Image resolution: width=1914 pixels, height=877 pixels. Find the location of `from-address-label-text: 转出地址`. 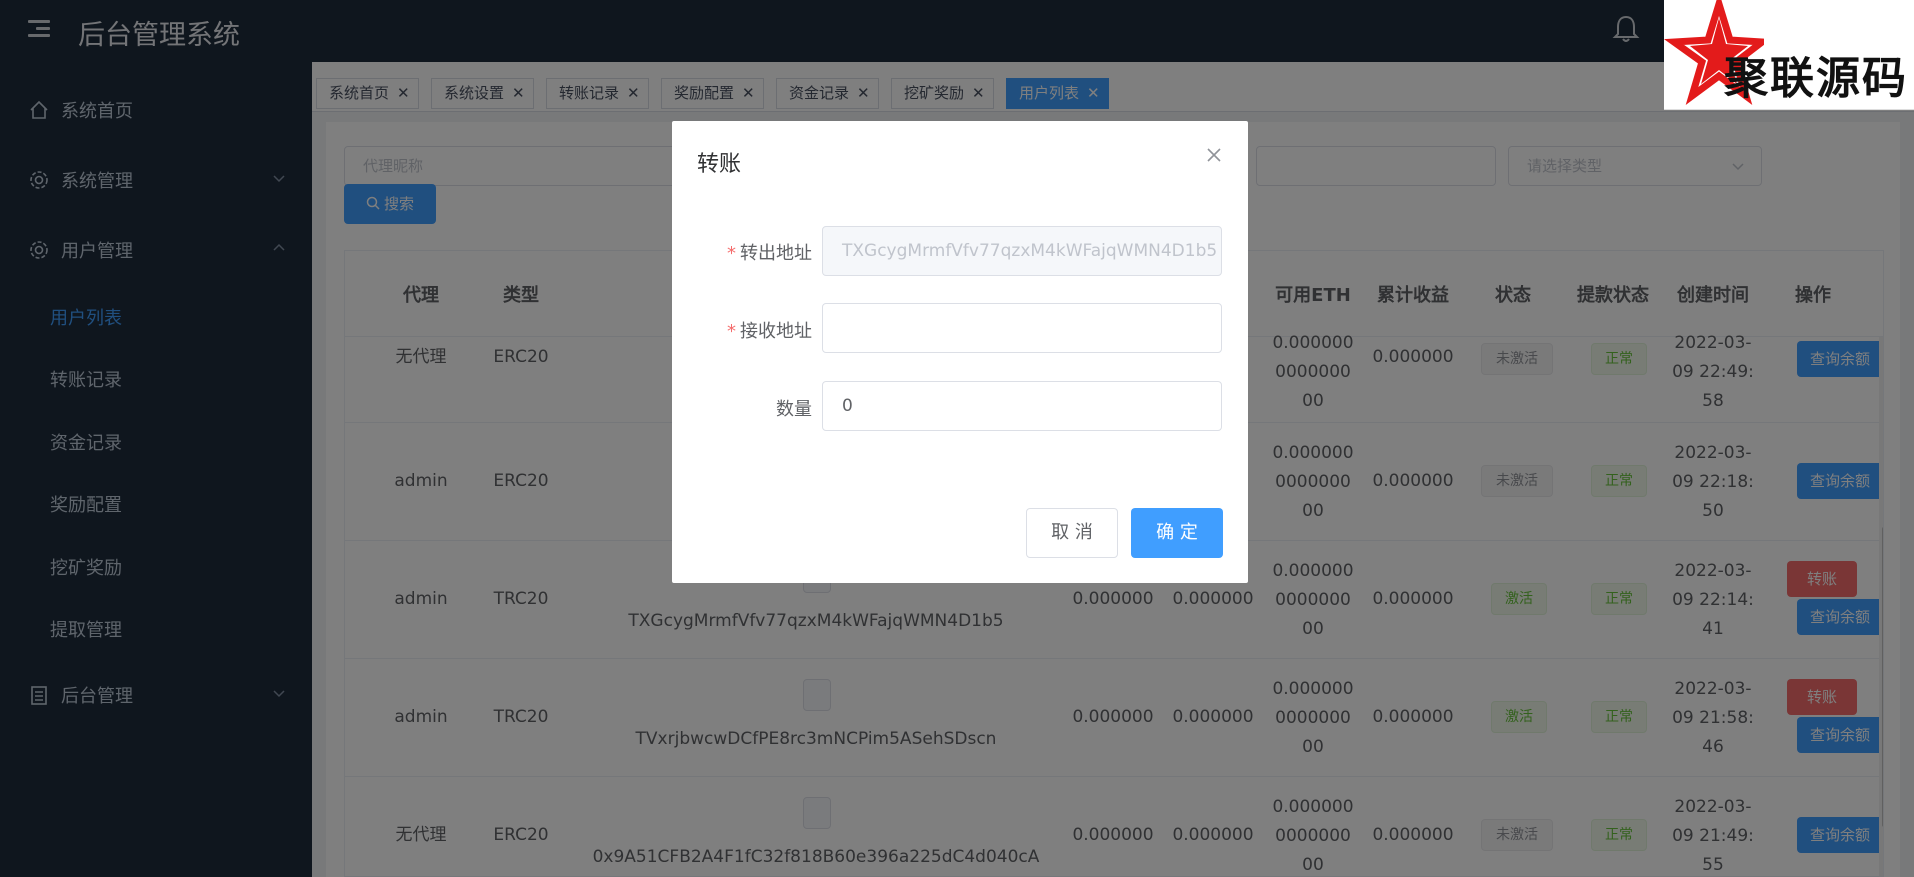

from-address-label-text: 转出地址 is located at coordinates (776, 253).